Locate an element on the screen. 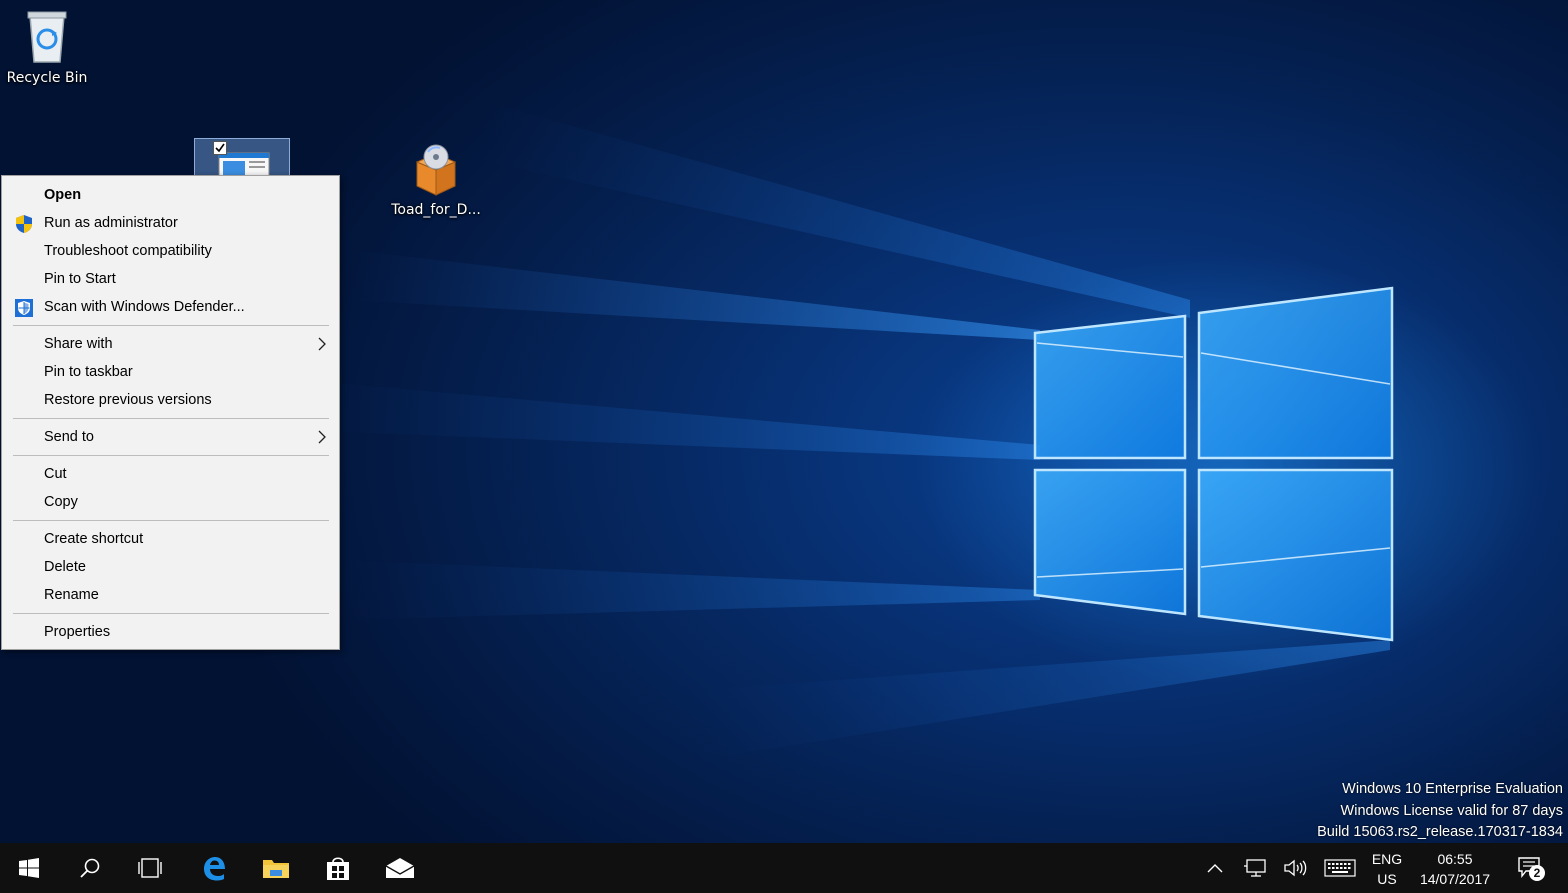 The height and width of the screenshot is (893, 1568). notification-count-badge: 2 is located at coordinates (1537, 873).